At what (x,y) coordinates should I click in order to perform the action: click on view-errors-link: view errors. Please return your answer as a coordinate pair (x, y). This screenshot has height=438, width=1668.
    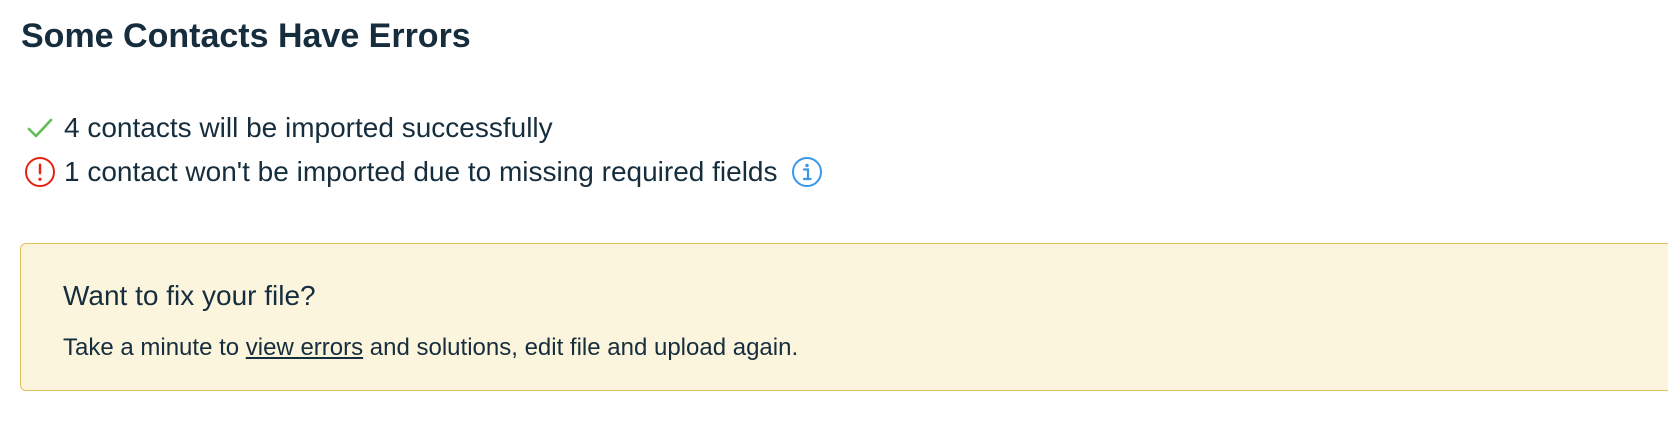
    Looking at the image, I should click on (304, 347).